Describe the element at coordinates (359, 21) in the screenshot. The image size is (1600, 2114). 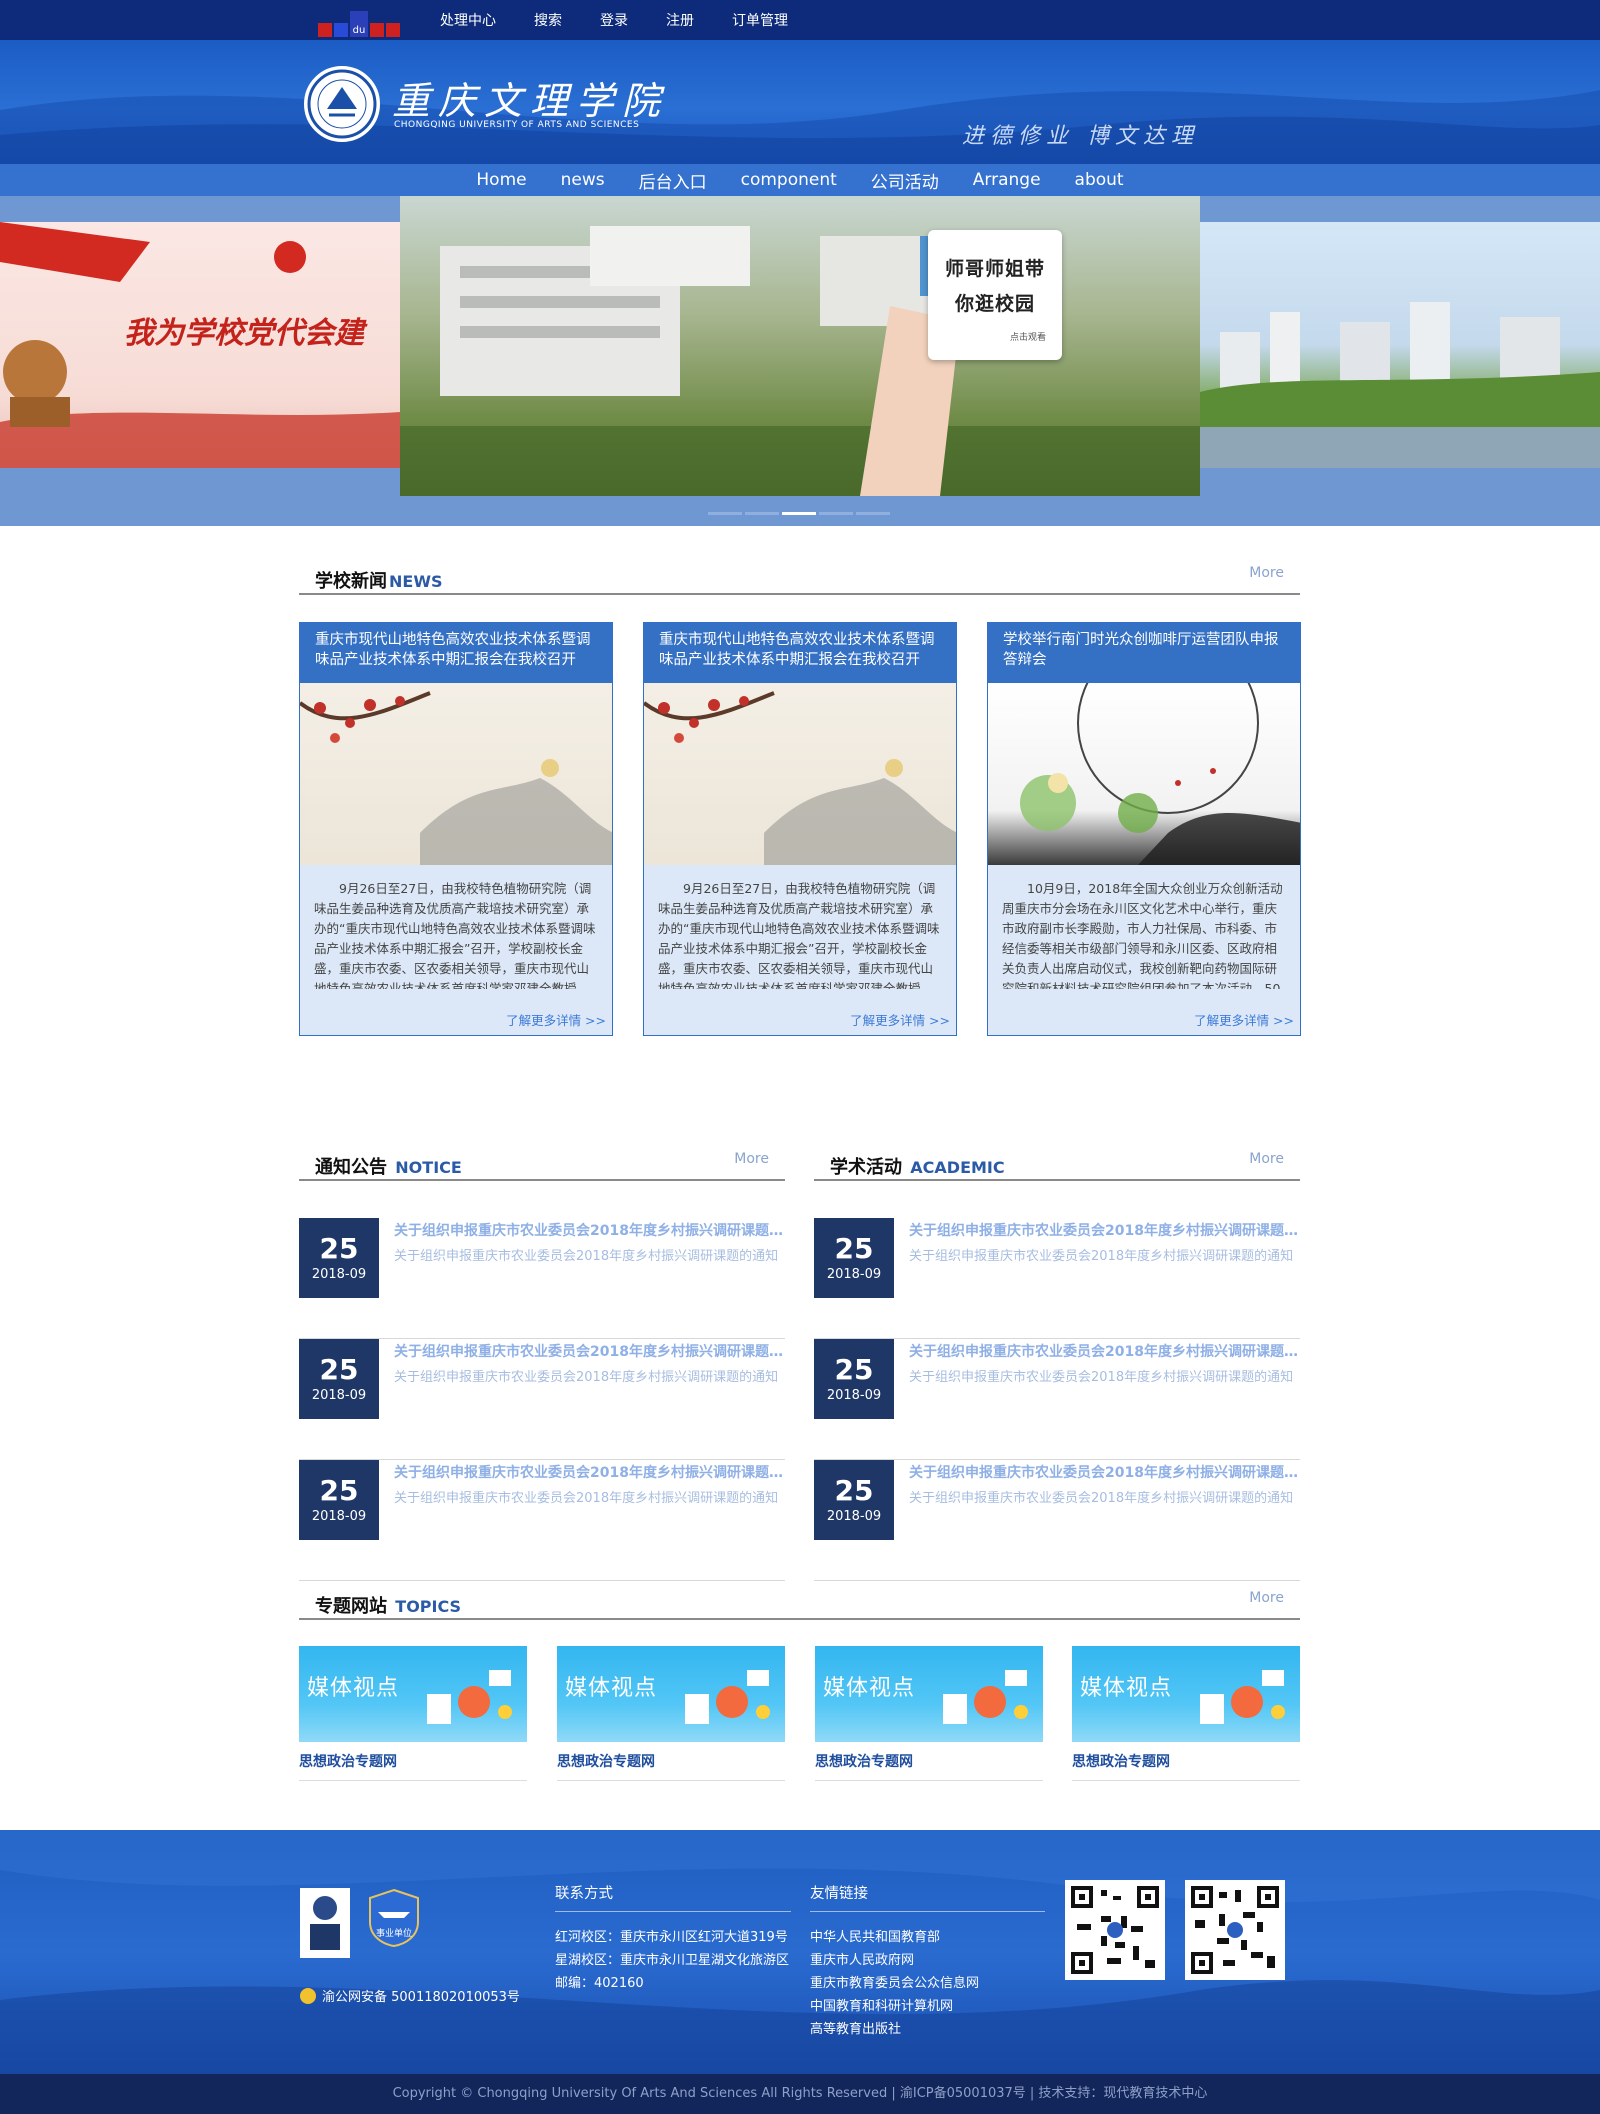
I see `baidu-mini-logo: du` at that location.